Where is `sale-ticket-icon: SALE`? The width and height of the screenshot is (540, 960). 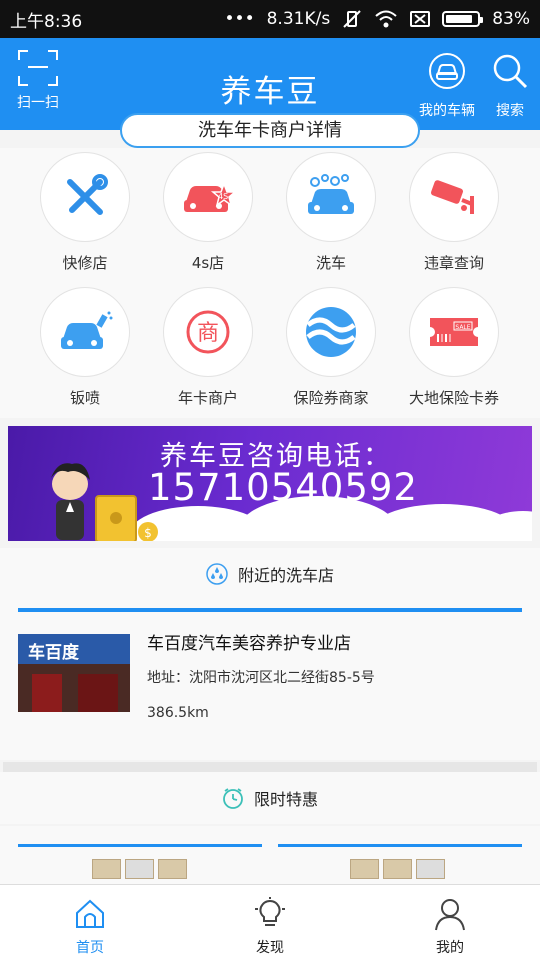
sale-ticket-icon: SALE is located at coordinates (454, 332).